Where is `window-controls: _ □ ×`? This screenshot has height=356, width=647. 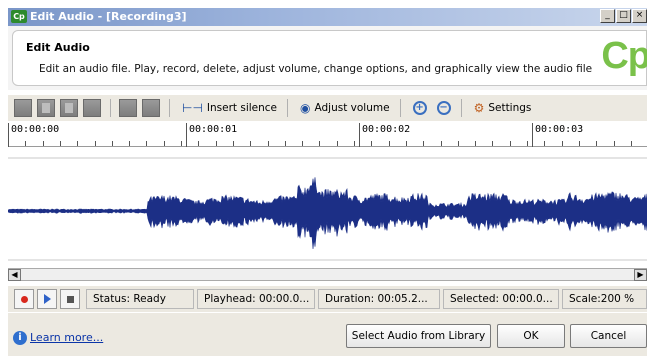
window-controls: _ □ × is located at coordinates (623, 16).